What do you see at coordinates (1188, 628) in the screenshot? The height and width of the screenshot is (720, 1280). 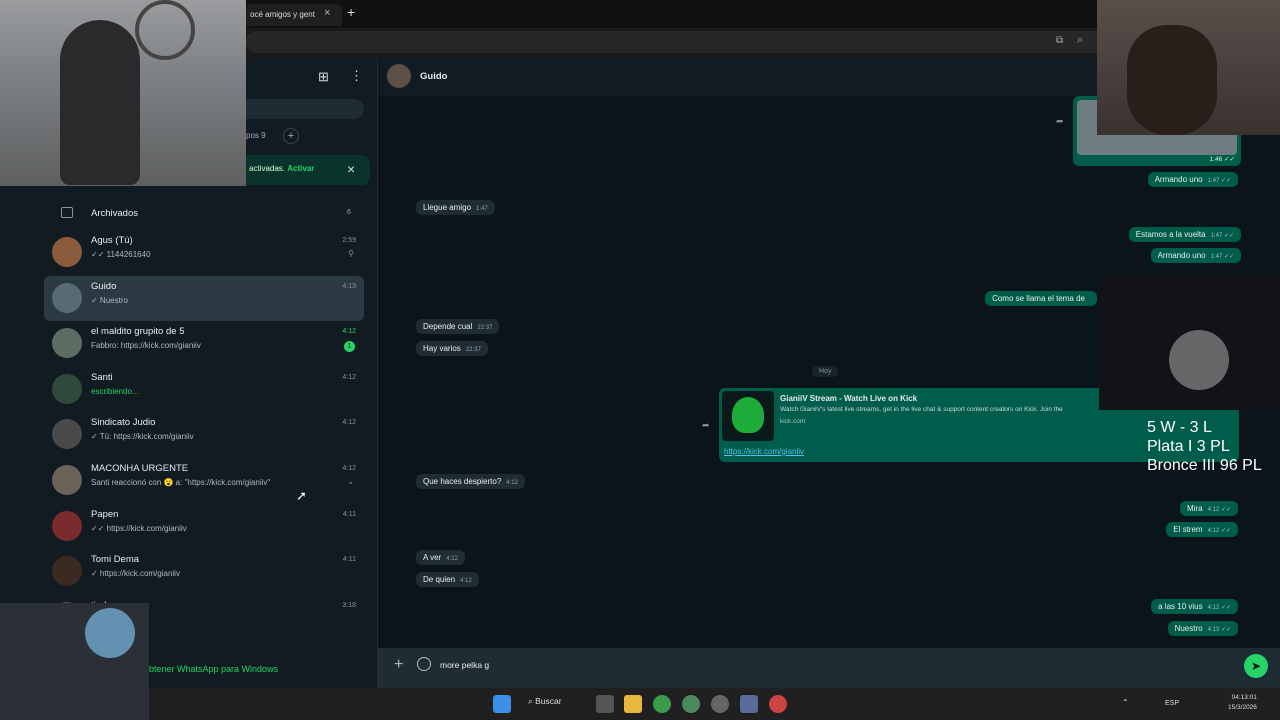 I see `message-text: Nuestro` at bounding box center [1188, 628].